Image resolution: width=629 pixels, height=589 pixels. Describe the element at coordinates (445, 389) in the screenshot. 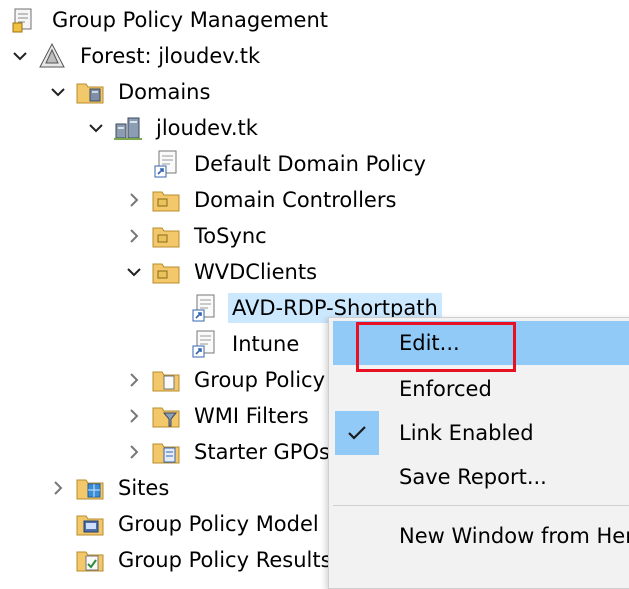

I see `menu-item-label: Enforced` at that location.